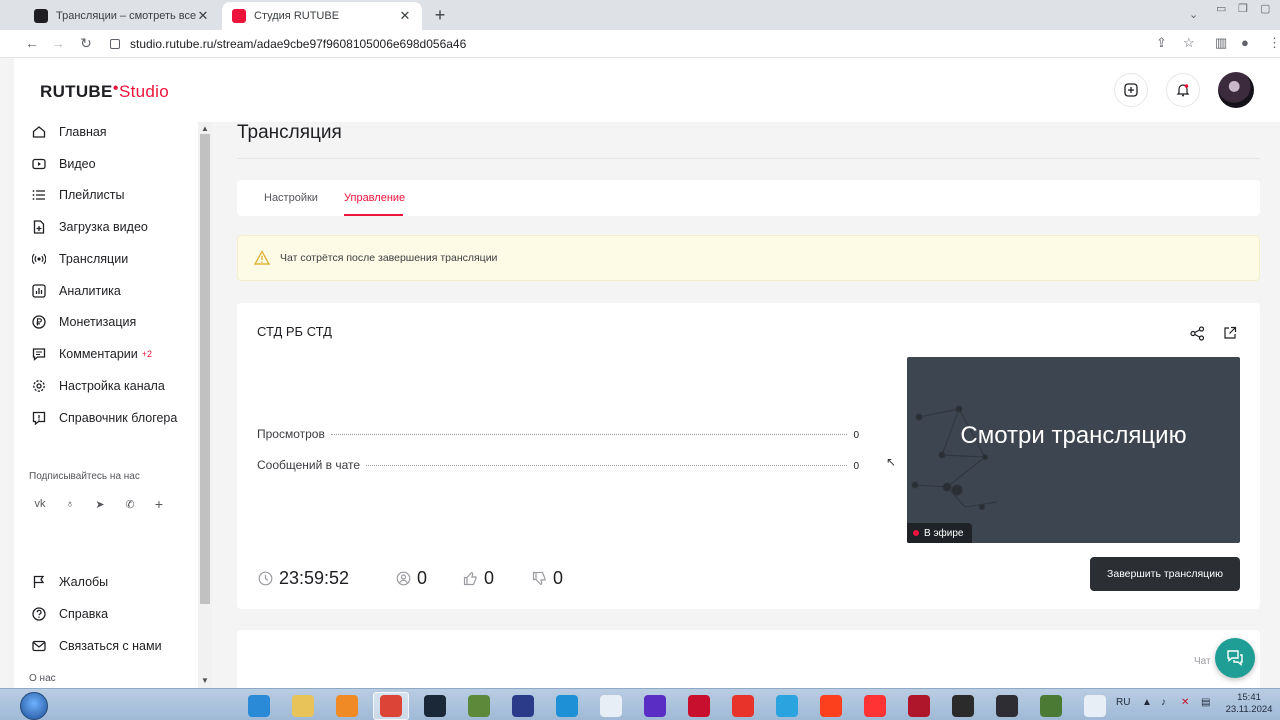  Describe the element at coordinates (86, 43) in the screenshot. I see `reload-icon: ↻` at that location.